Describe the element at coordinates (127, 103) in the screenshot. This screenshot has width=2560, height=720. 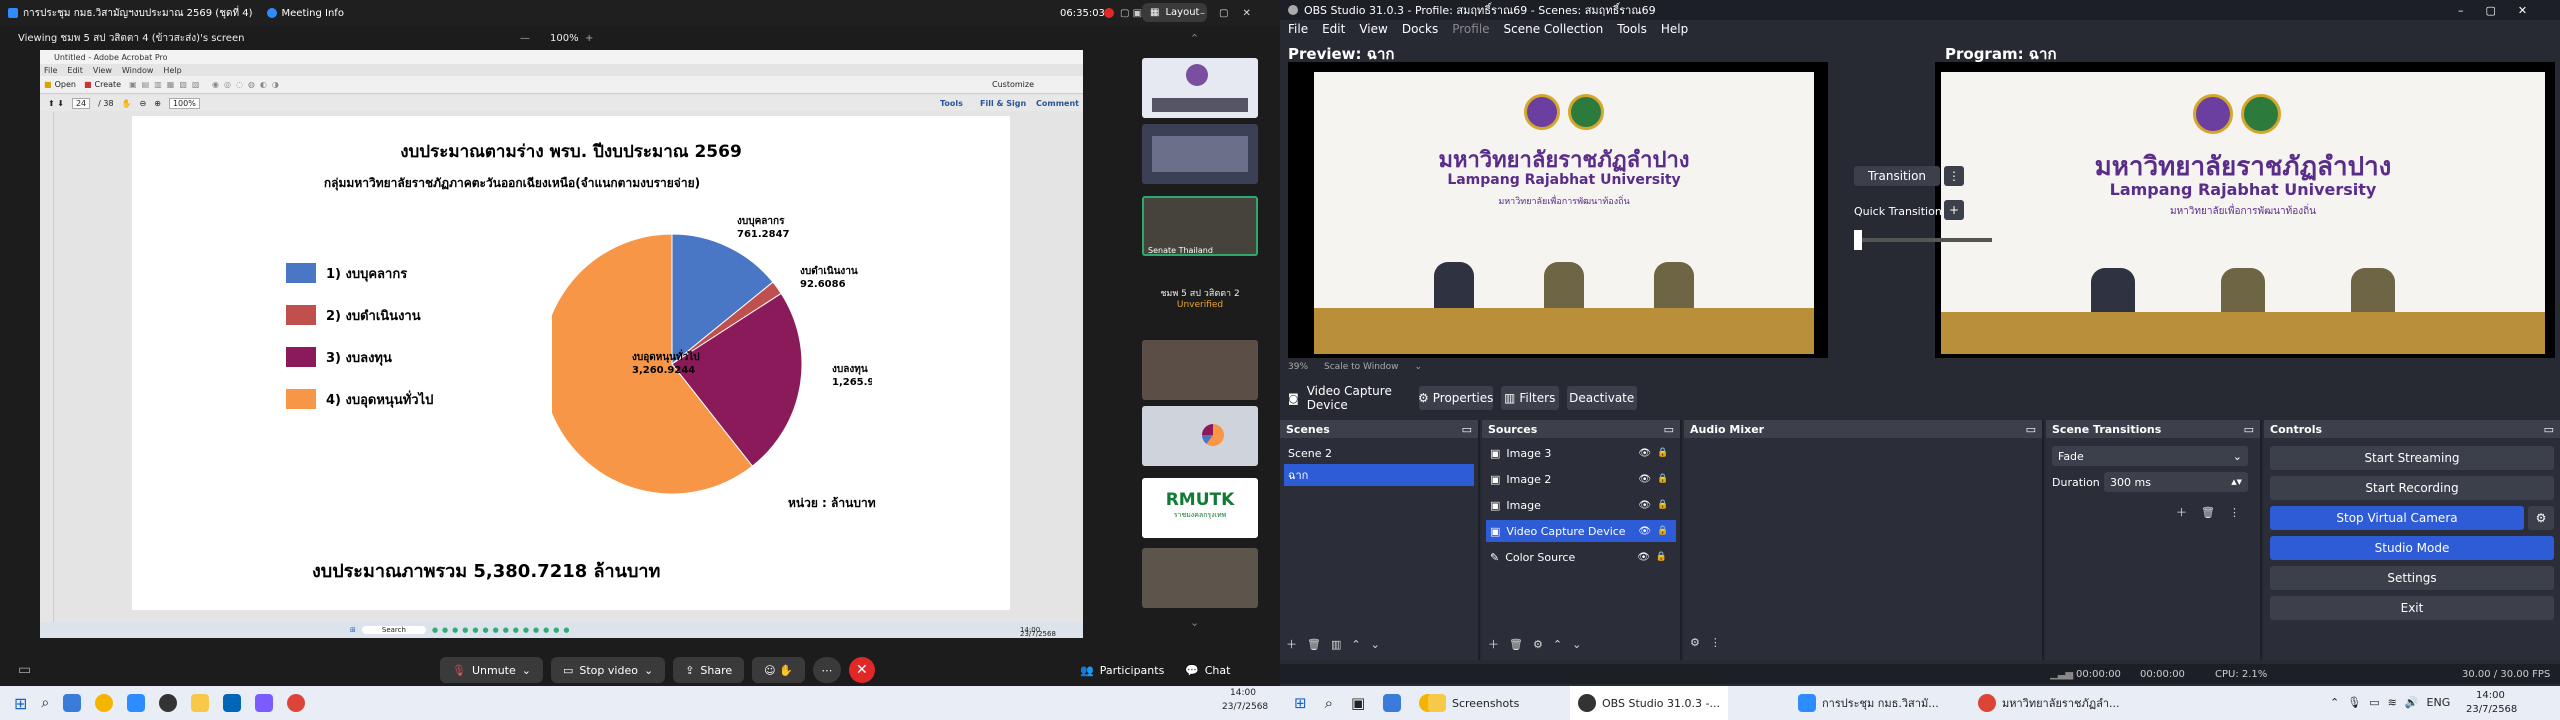
I see `hand-icon: ✋` at that location.